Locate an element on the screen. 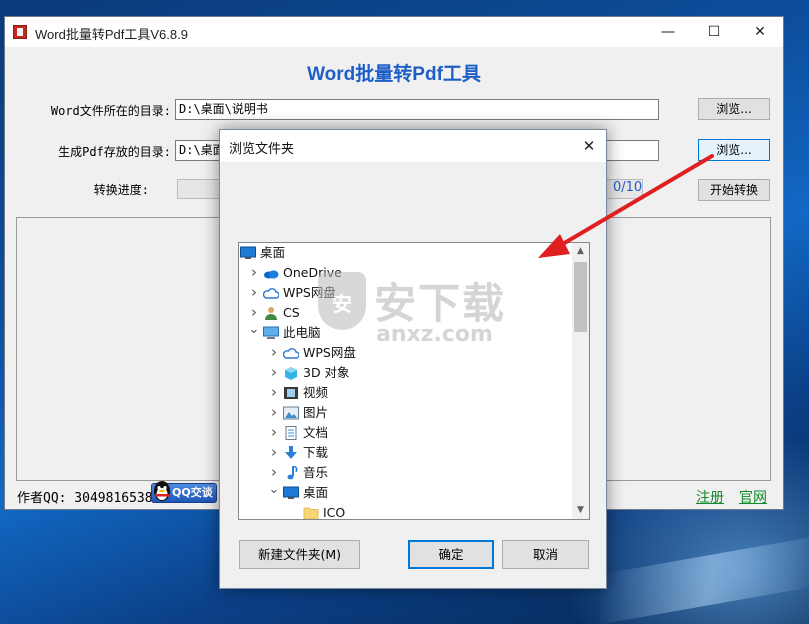 The height and width of the screenshot is (624, 809). scroll-up-arrow: ▲ is located at coordinates (580, 251).